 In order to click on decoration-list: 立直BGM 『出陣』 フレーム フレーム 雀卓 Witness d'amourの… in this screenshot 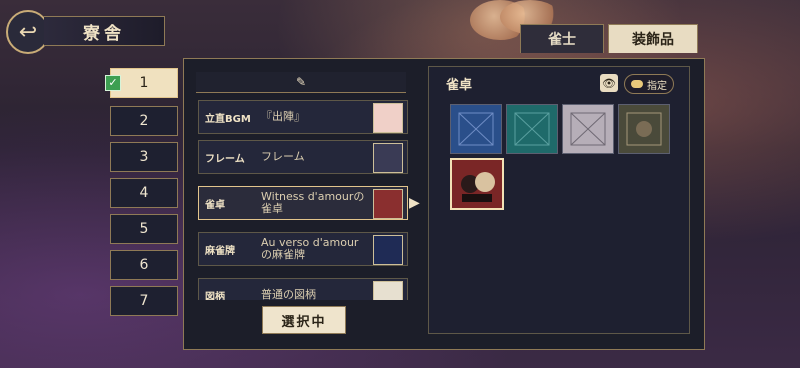, I will do `click(303, 200)`.